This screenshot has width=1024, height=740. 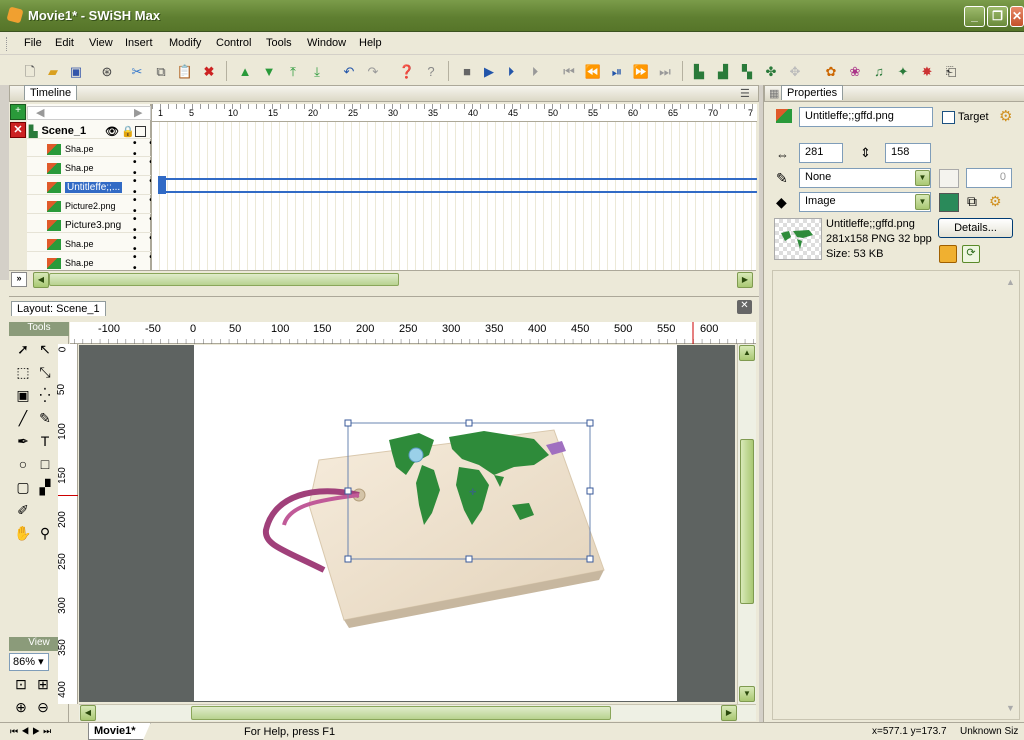 What do you see at coordinates (948, 117) in the screenshot?
I see `target-checkbox` at bounding box center [948, 117].